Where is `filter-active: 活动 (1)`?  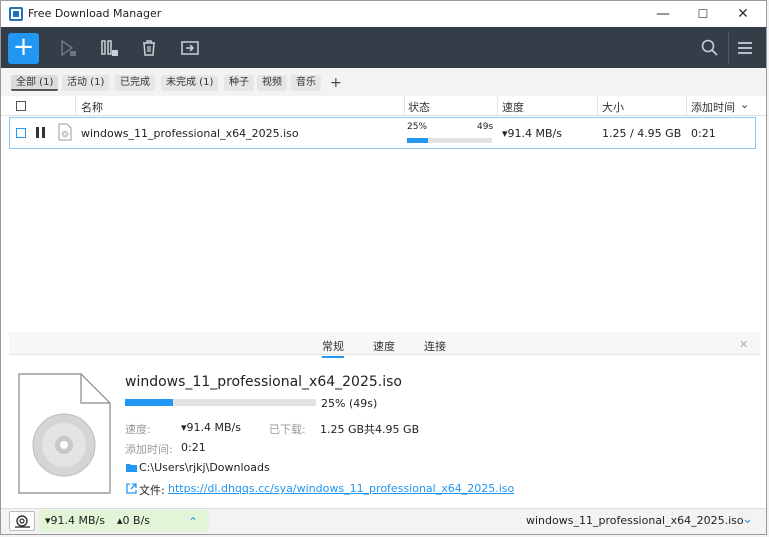
filter-active: 活动 (1) is located at coordinates (86, 83).